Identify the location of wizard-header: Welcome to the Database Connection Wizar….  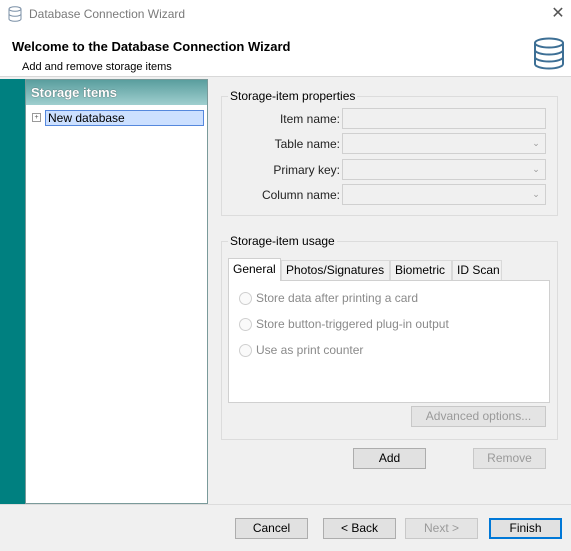
(285, 53).